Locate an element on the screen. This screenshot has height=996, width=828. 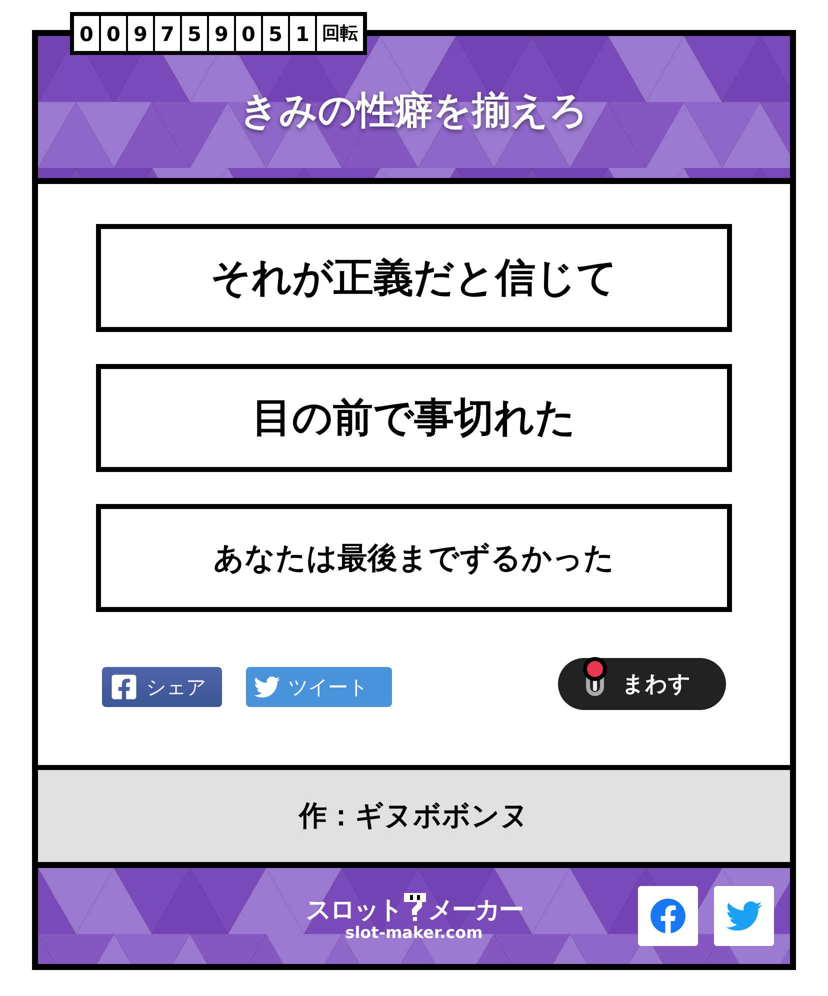
reel-box: あなたは最後までずるかった is located at coordinates (414, 558).